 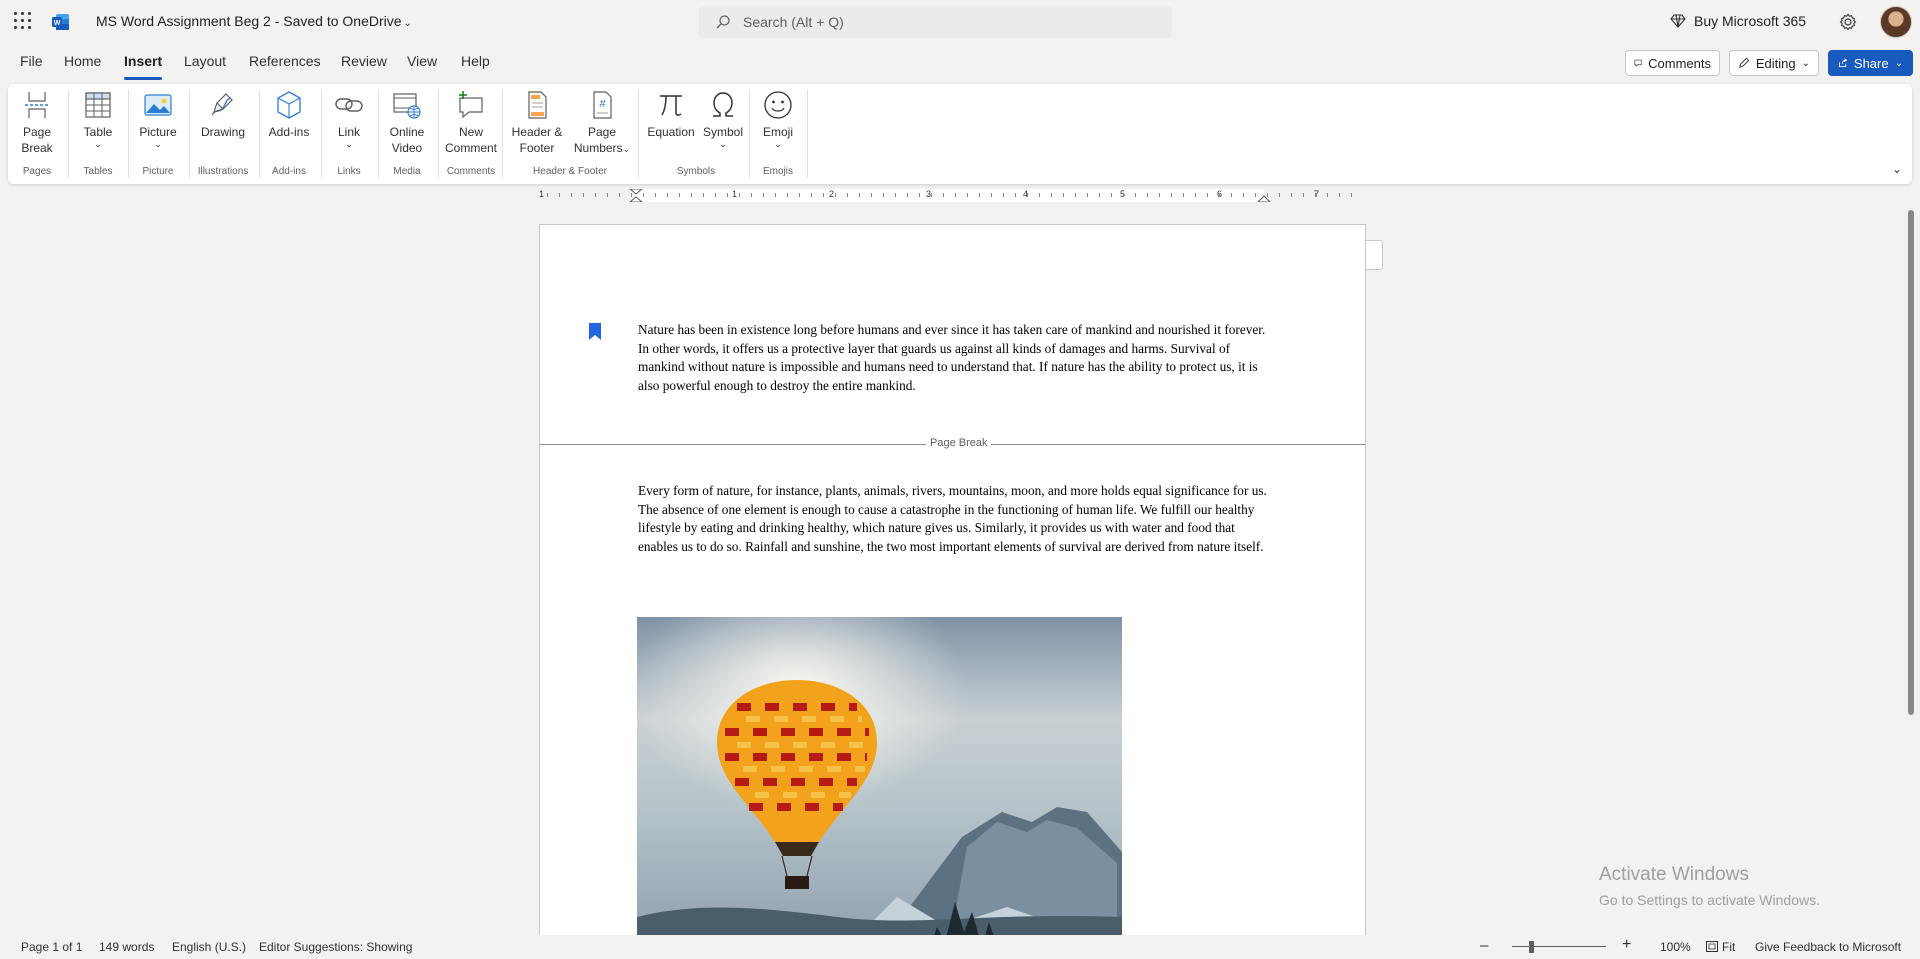 I want to click on add-ins-label: Add-ins, so click(x=289, y=132).